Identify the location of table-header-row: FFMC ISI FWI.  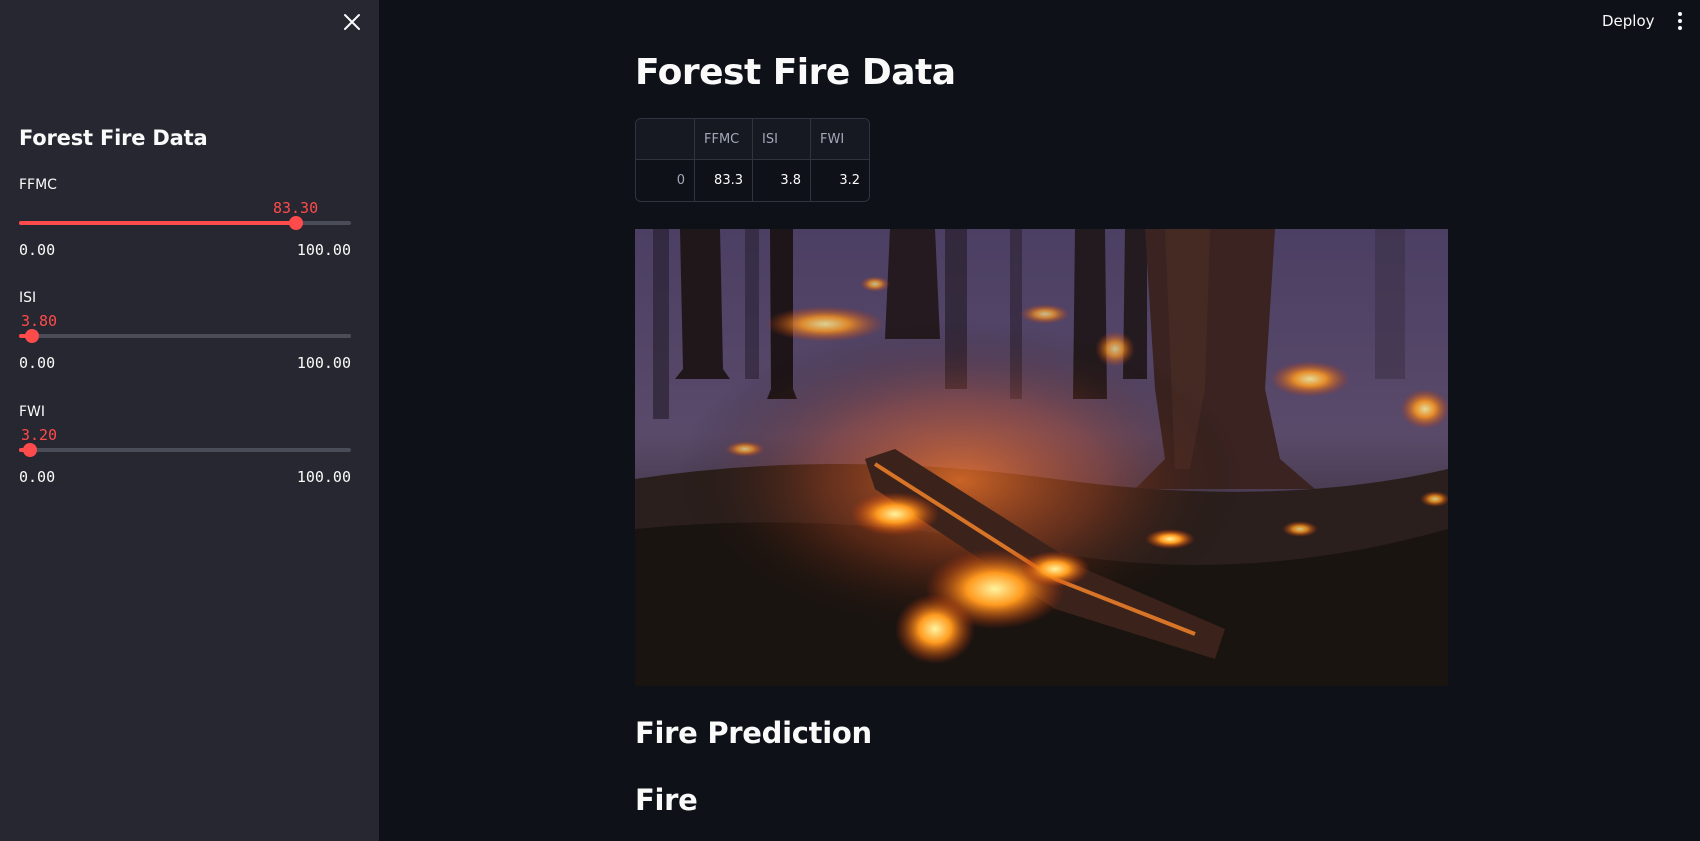
(752, 139).